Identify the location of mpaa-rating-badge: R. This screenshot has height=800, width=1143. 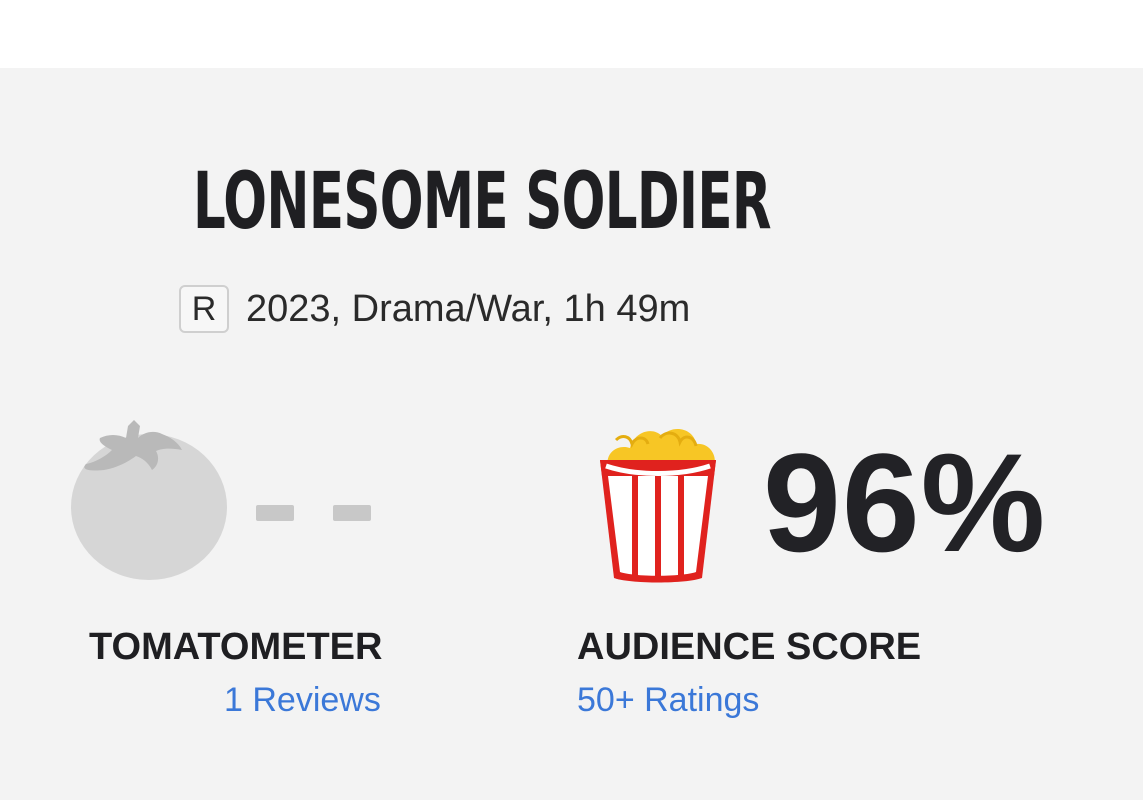
(204, 309).